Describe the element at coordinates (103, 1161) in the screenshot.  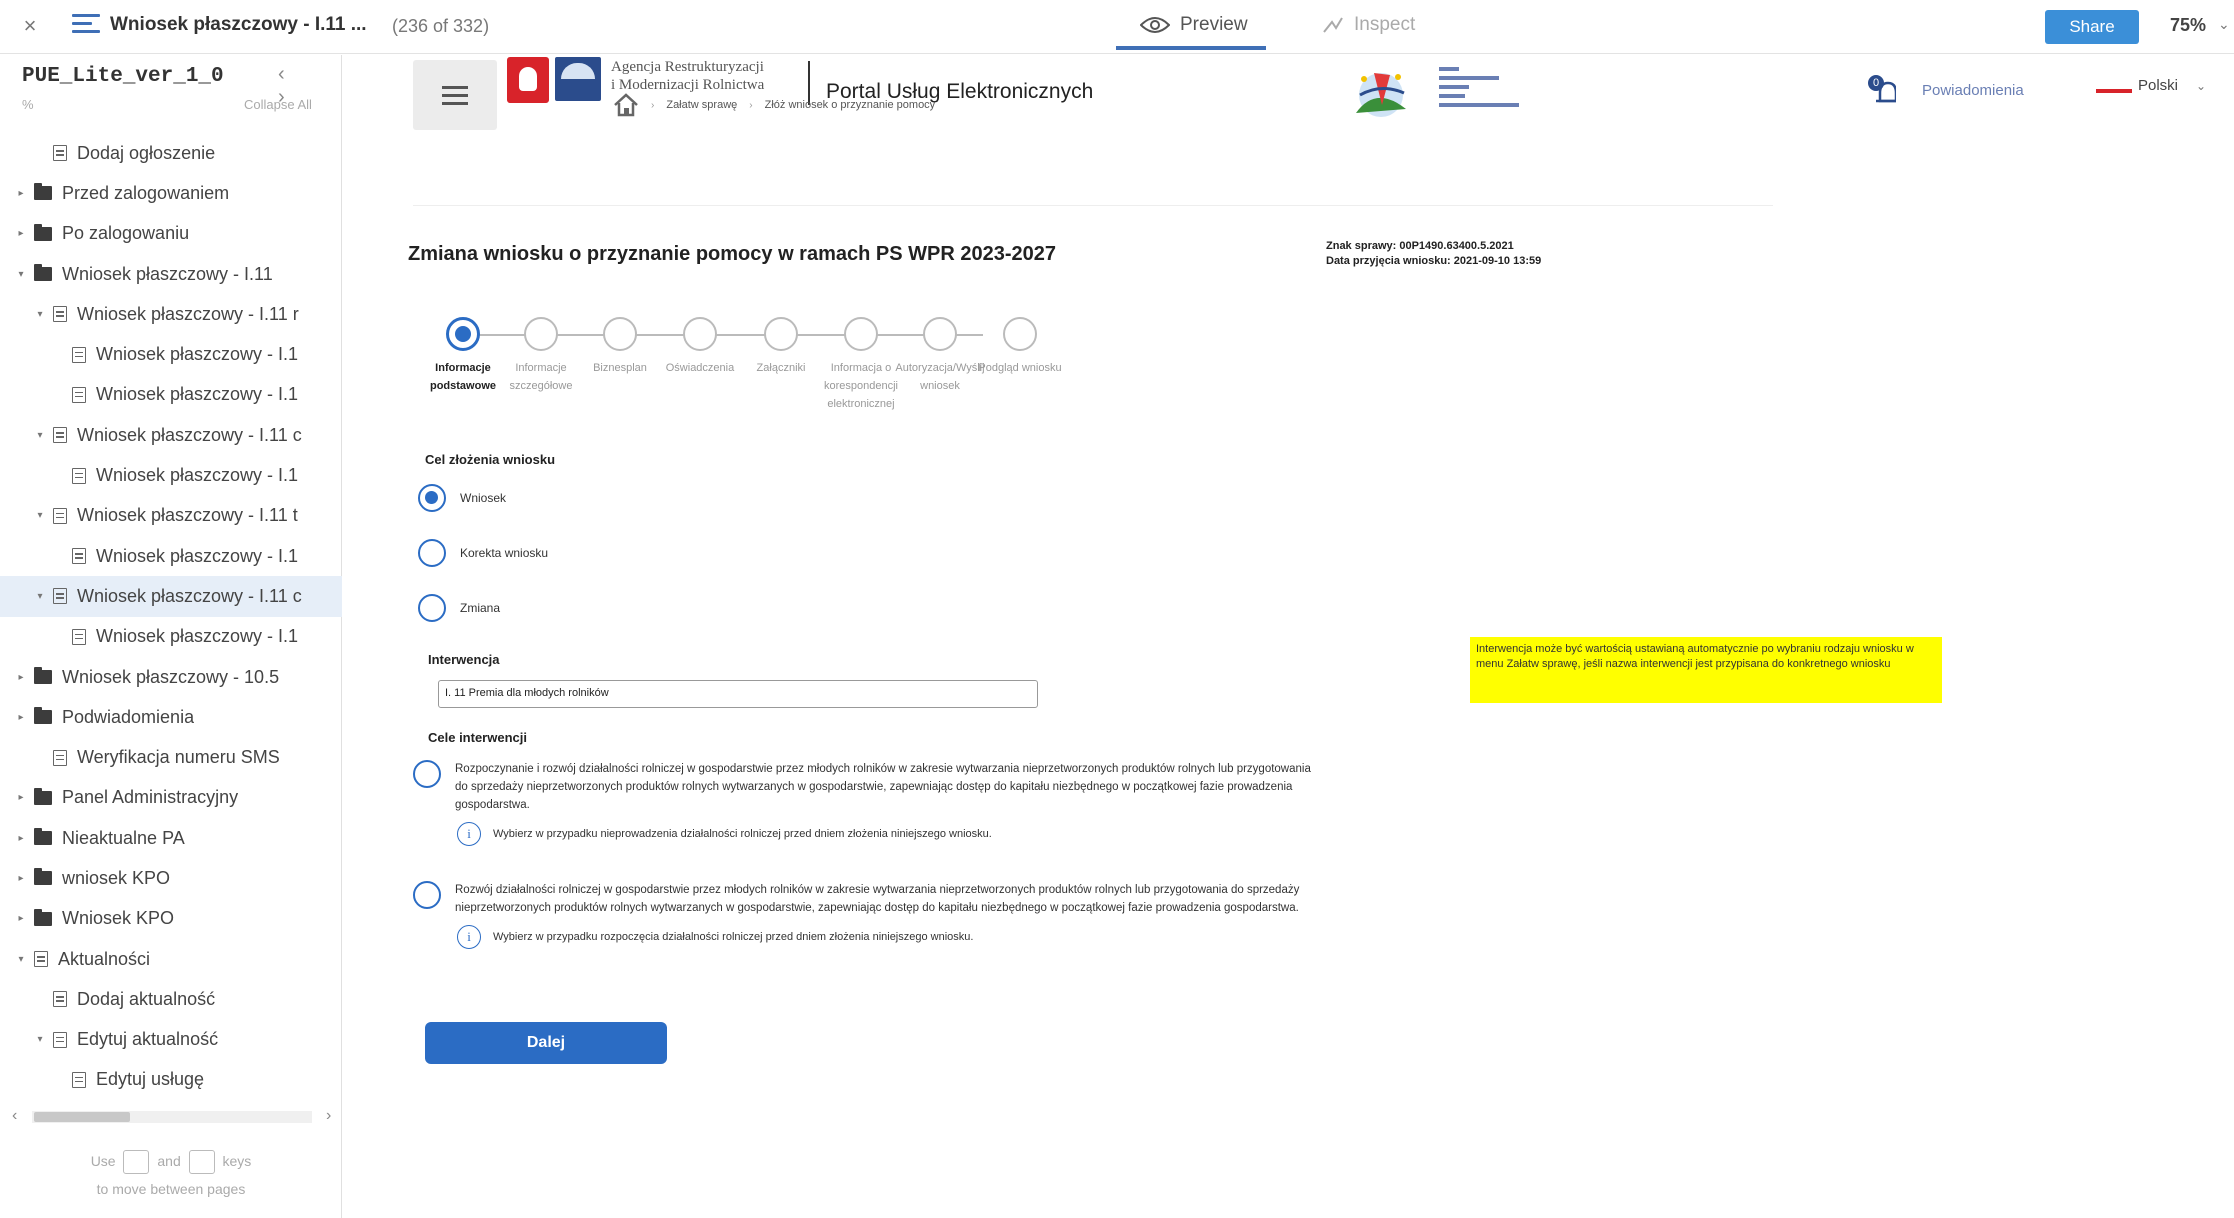
I see `hint-text: Use` at that location.